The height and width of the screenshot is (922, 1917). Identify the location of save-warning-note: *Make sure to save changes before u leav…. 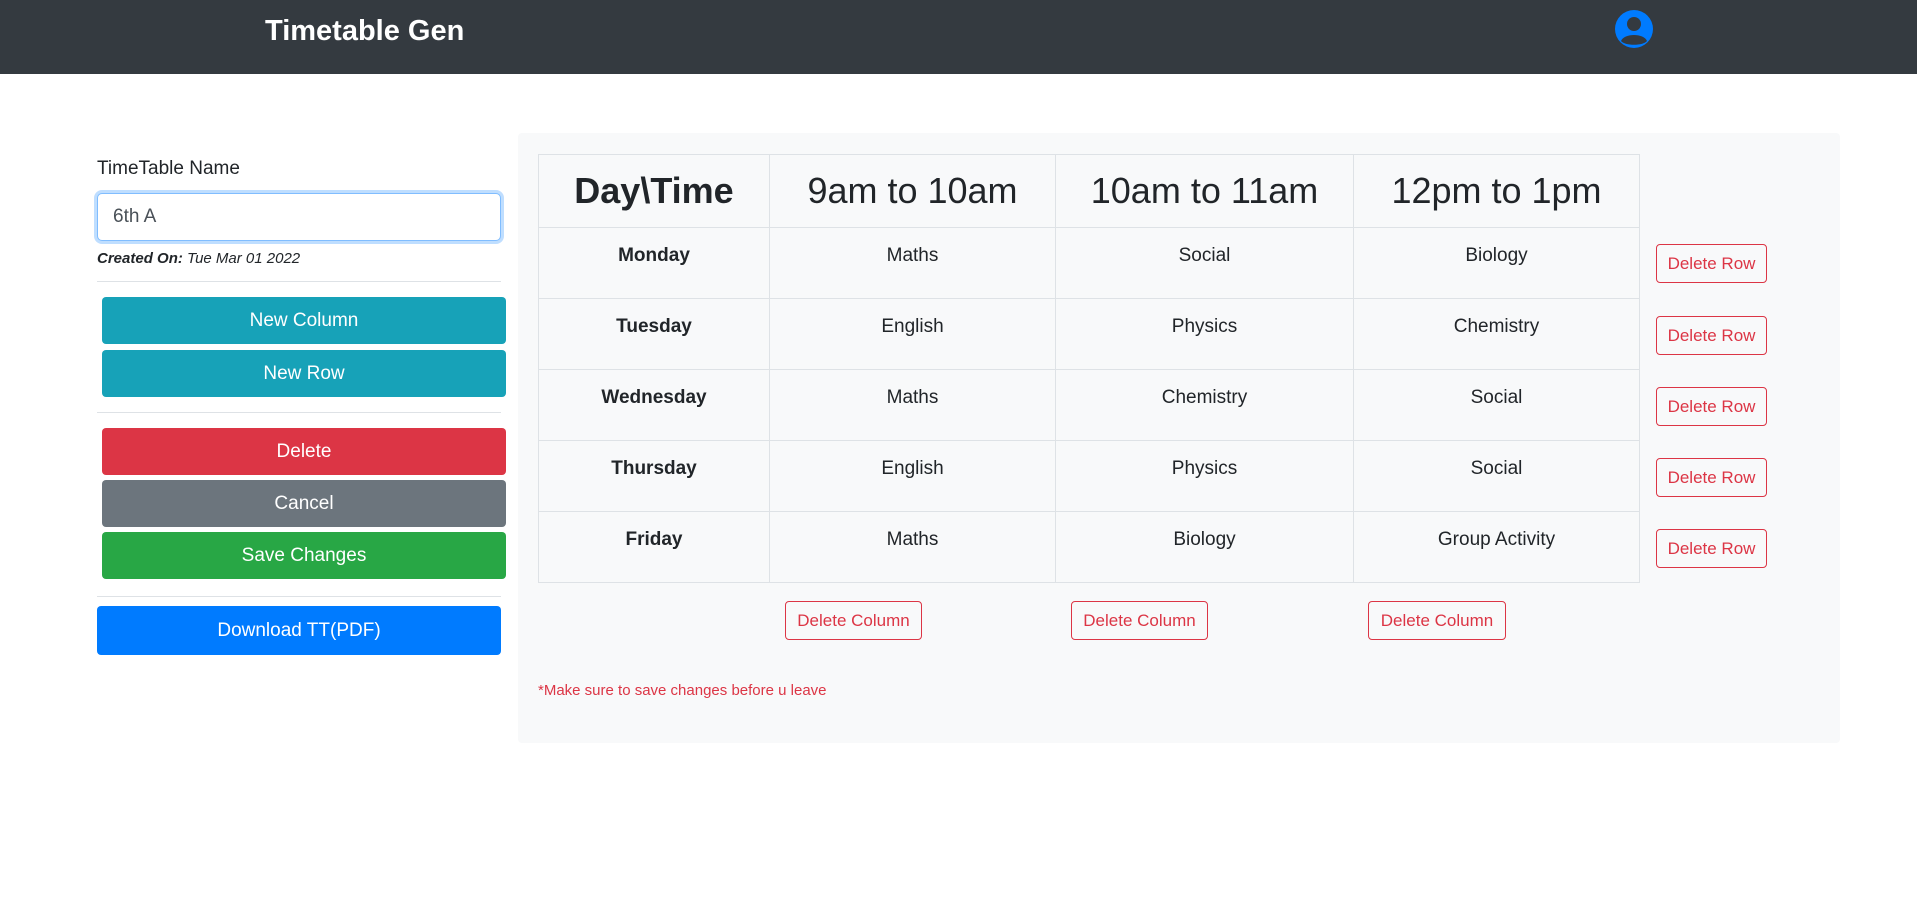
(682, 690).